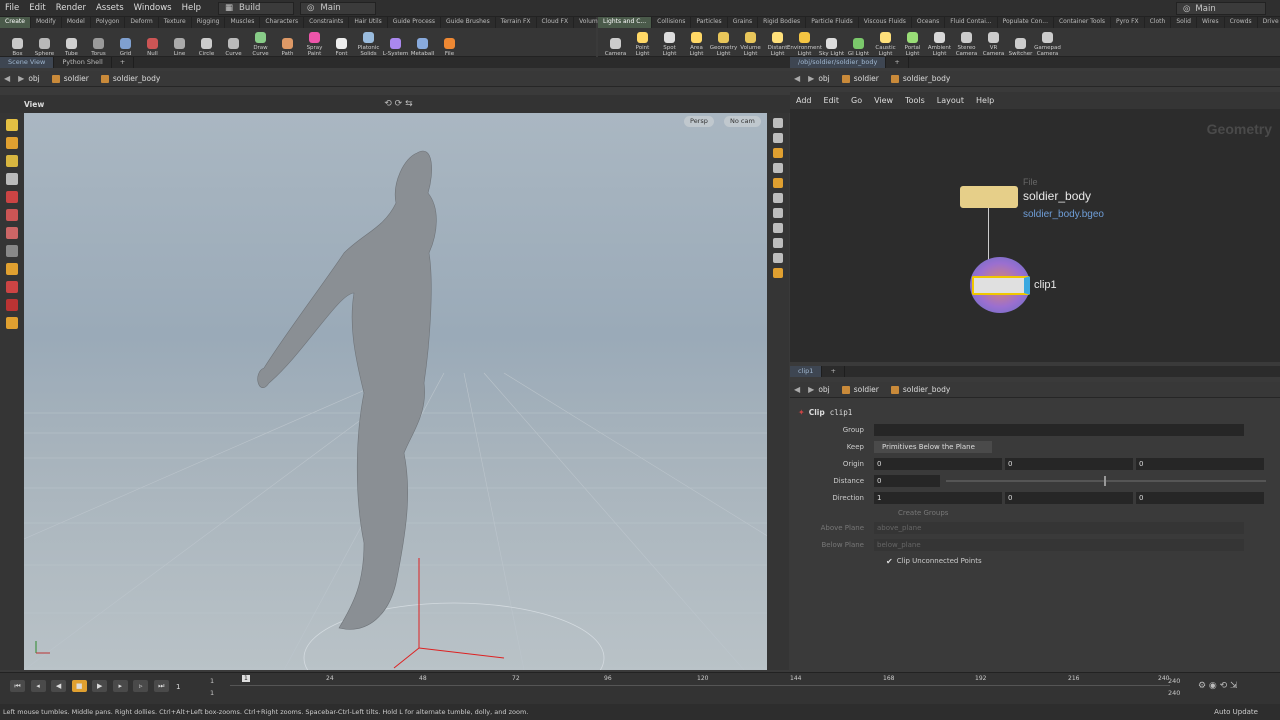 Image resolution: width=1280 pixels, height=720 pixels. I want to click on key-options-icon: ⚙ ◉ ⟲ ⇲, so click(1218, 686).